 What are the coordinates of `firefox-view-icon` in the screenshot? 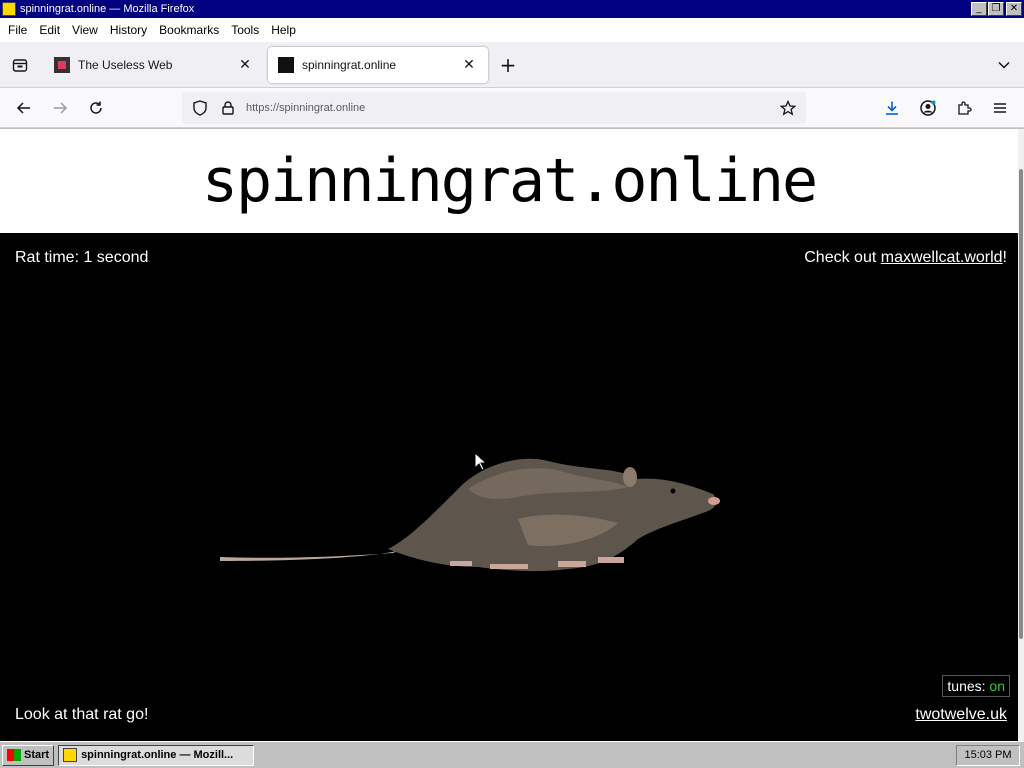 It's located at (20, 65).